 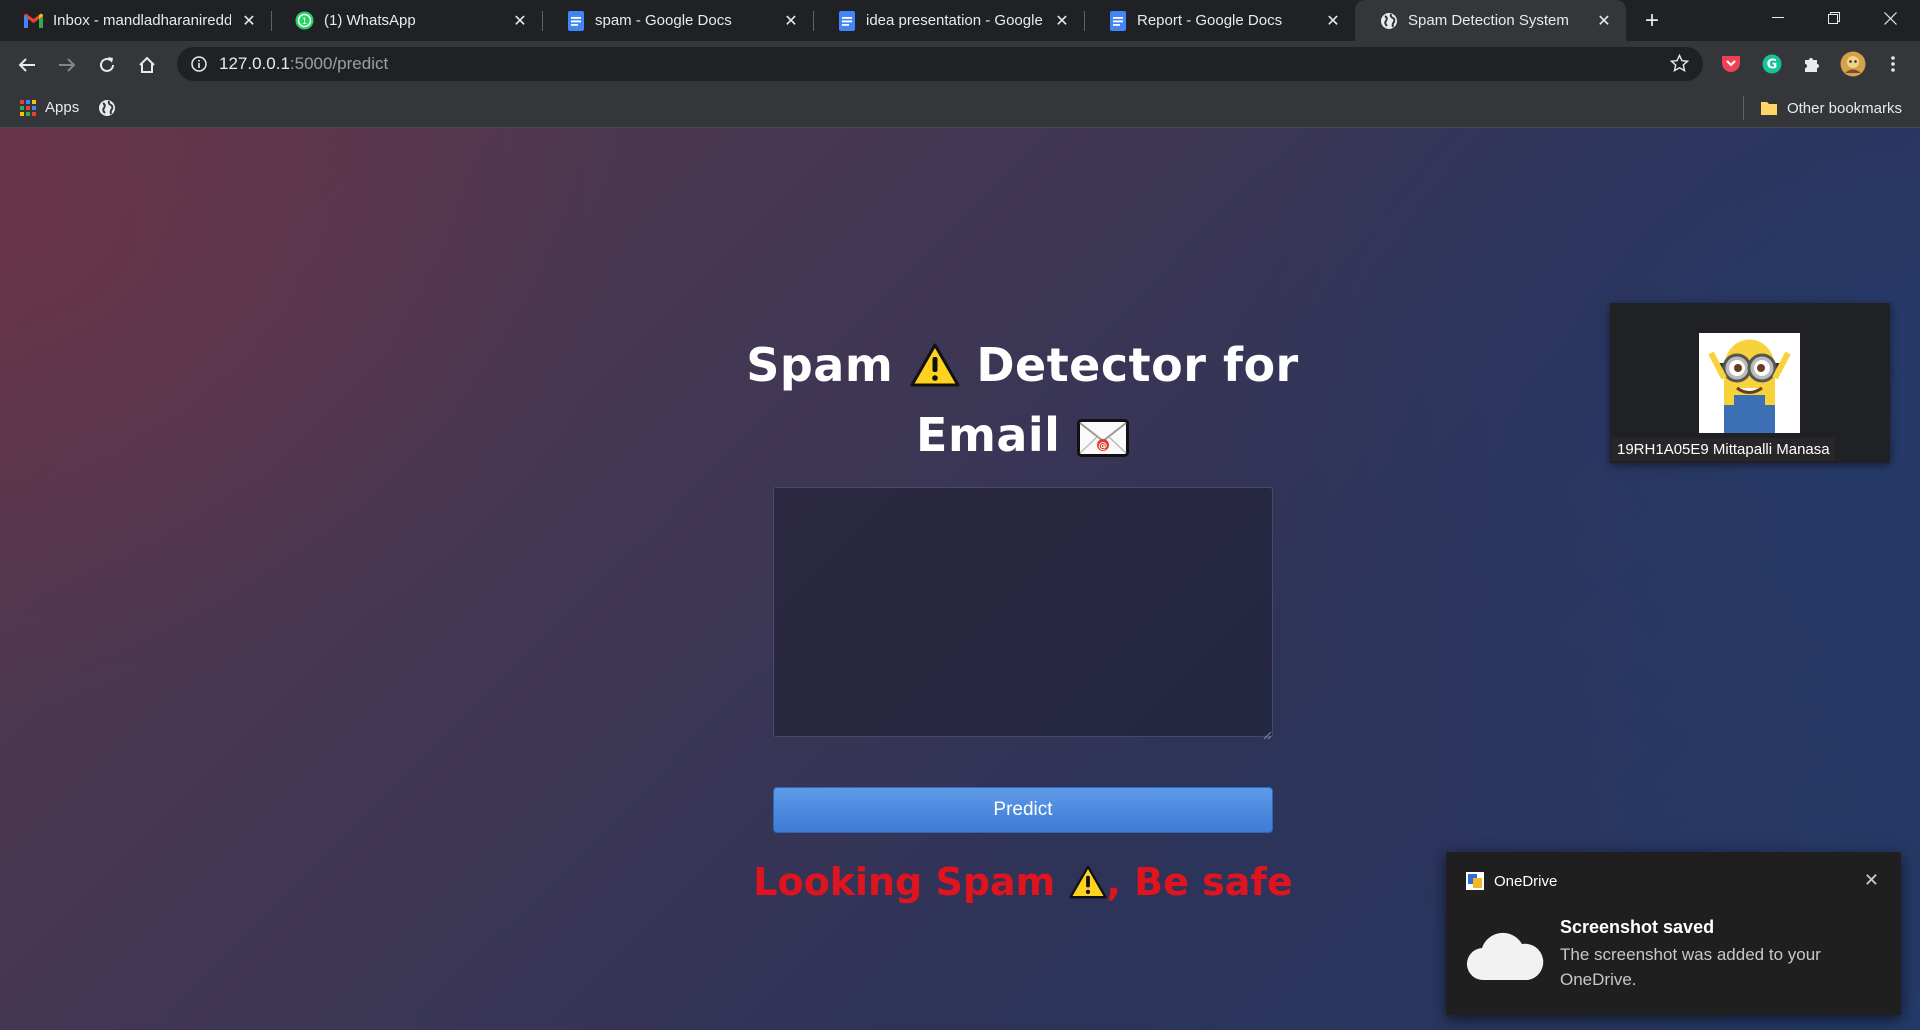 I want to click on extensions-puzzle-icon, so click(x=1812, y=64).